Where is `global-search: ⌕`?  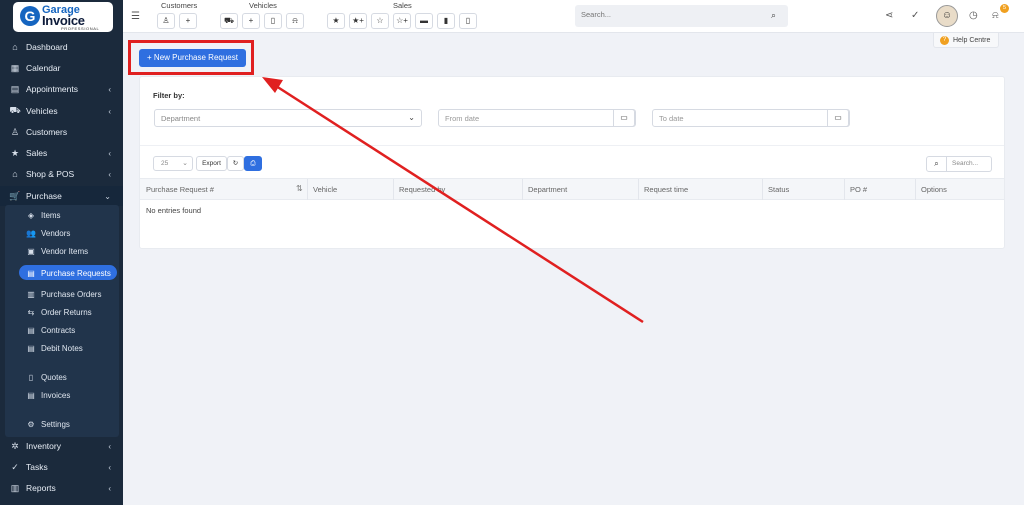
global-search: ⌕ is located at coordinates (681, 16).